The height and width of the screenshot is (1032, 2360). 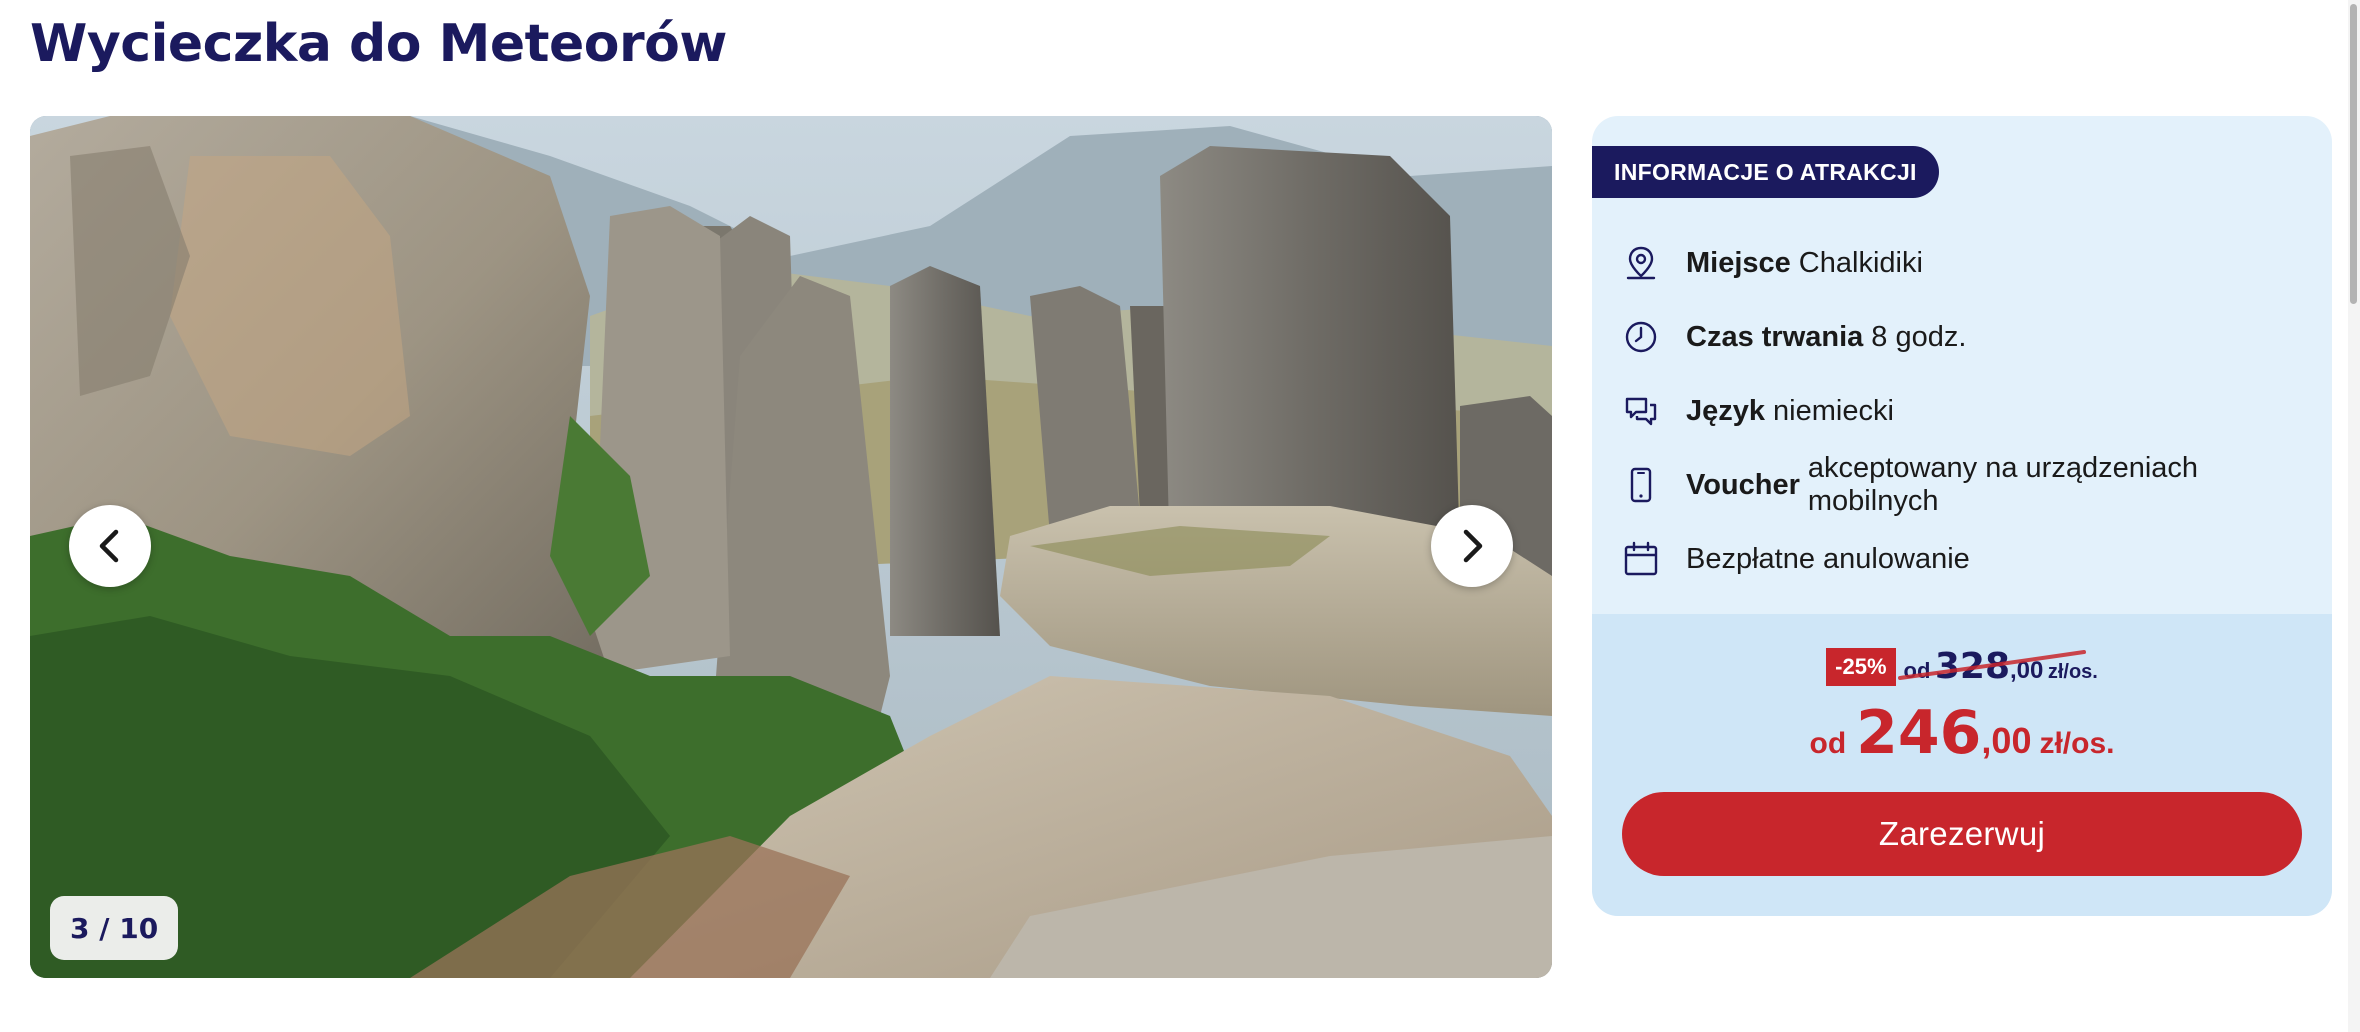 I want to click on info-label: Miejsce, so click(x=1738, y=262).